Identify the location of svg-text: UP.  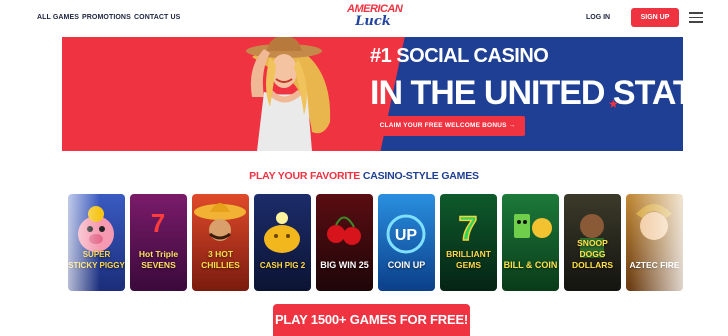
(406, 235).